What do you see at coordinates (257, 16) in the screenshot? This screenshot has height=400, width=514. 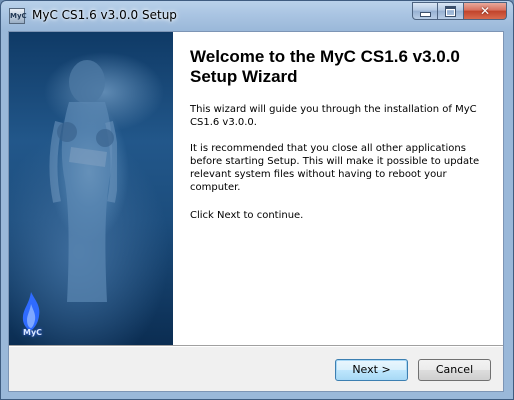 I see `title-bar: MyC MyC CS1.6 v3.0.0 Setup ✕` at bounding box center [257, 16].